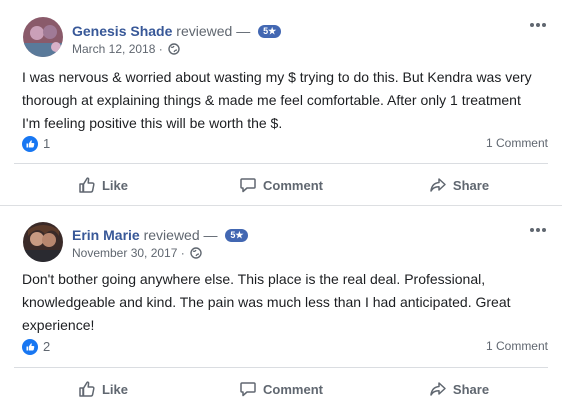  I want to click on like-count: 2, so click(46, 346).